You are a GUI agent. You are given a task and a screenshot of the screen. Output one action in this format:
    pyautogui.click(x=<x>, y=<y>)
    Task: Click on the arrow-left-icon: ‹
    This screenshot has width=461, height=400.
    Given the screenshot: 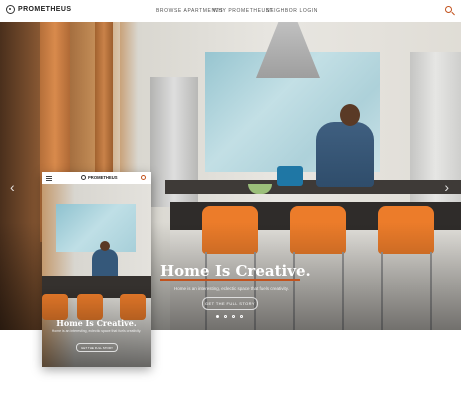 What is the action you would take?
    pyautogui.click(x=12, y=187)
    